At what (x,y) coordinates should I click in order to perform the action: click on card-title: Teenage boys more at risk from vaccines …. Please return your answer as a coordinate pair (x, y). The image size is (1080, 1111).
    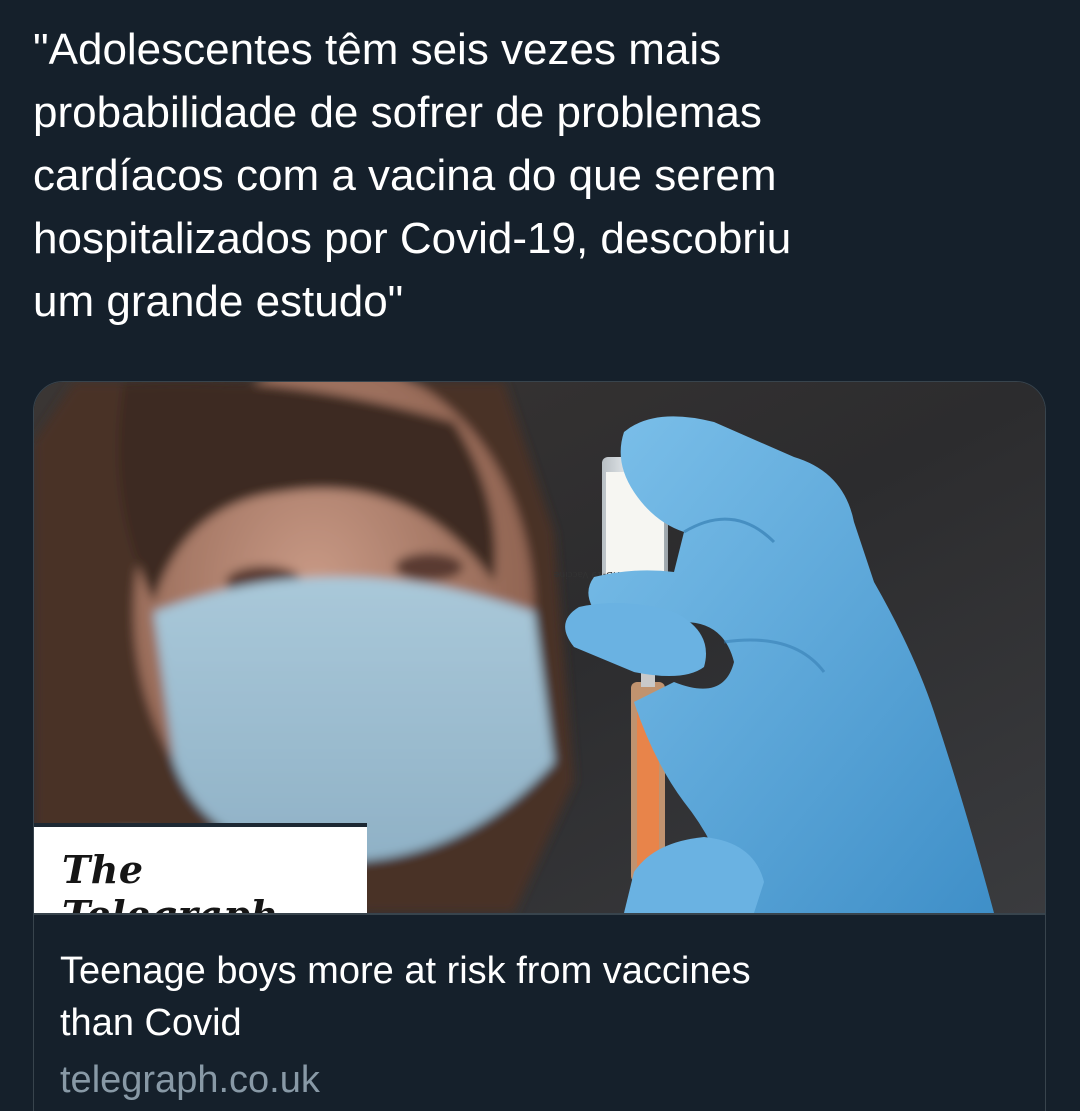
    Looking at the image, I should click on (510, 997).